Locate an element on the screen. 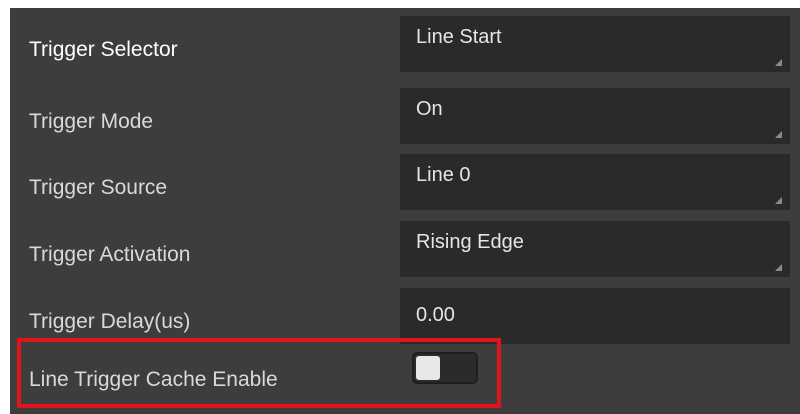 The height and width of the screenshot is (414, 800). property-label: Trigger Selector is located at coordinates (103, 49).